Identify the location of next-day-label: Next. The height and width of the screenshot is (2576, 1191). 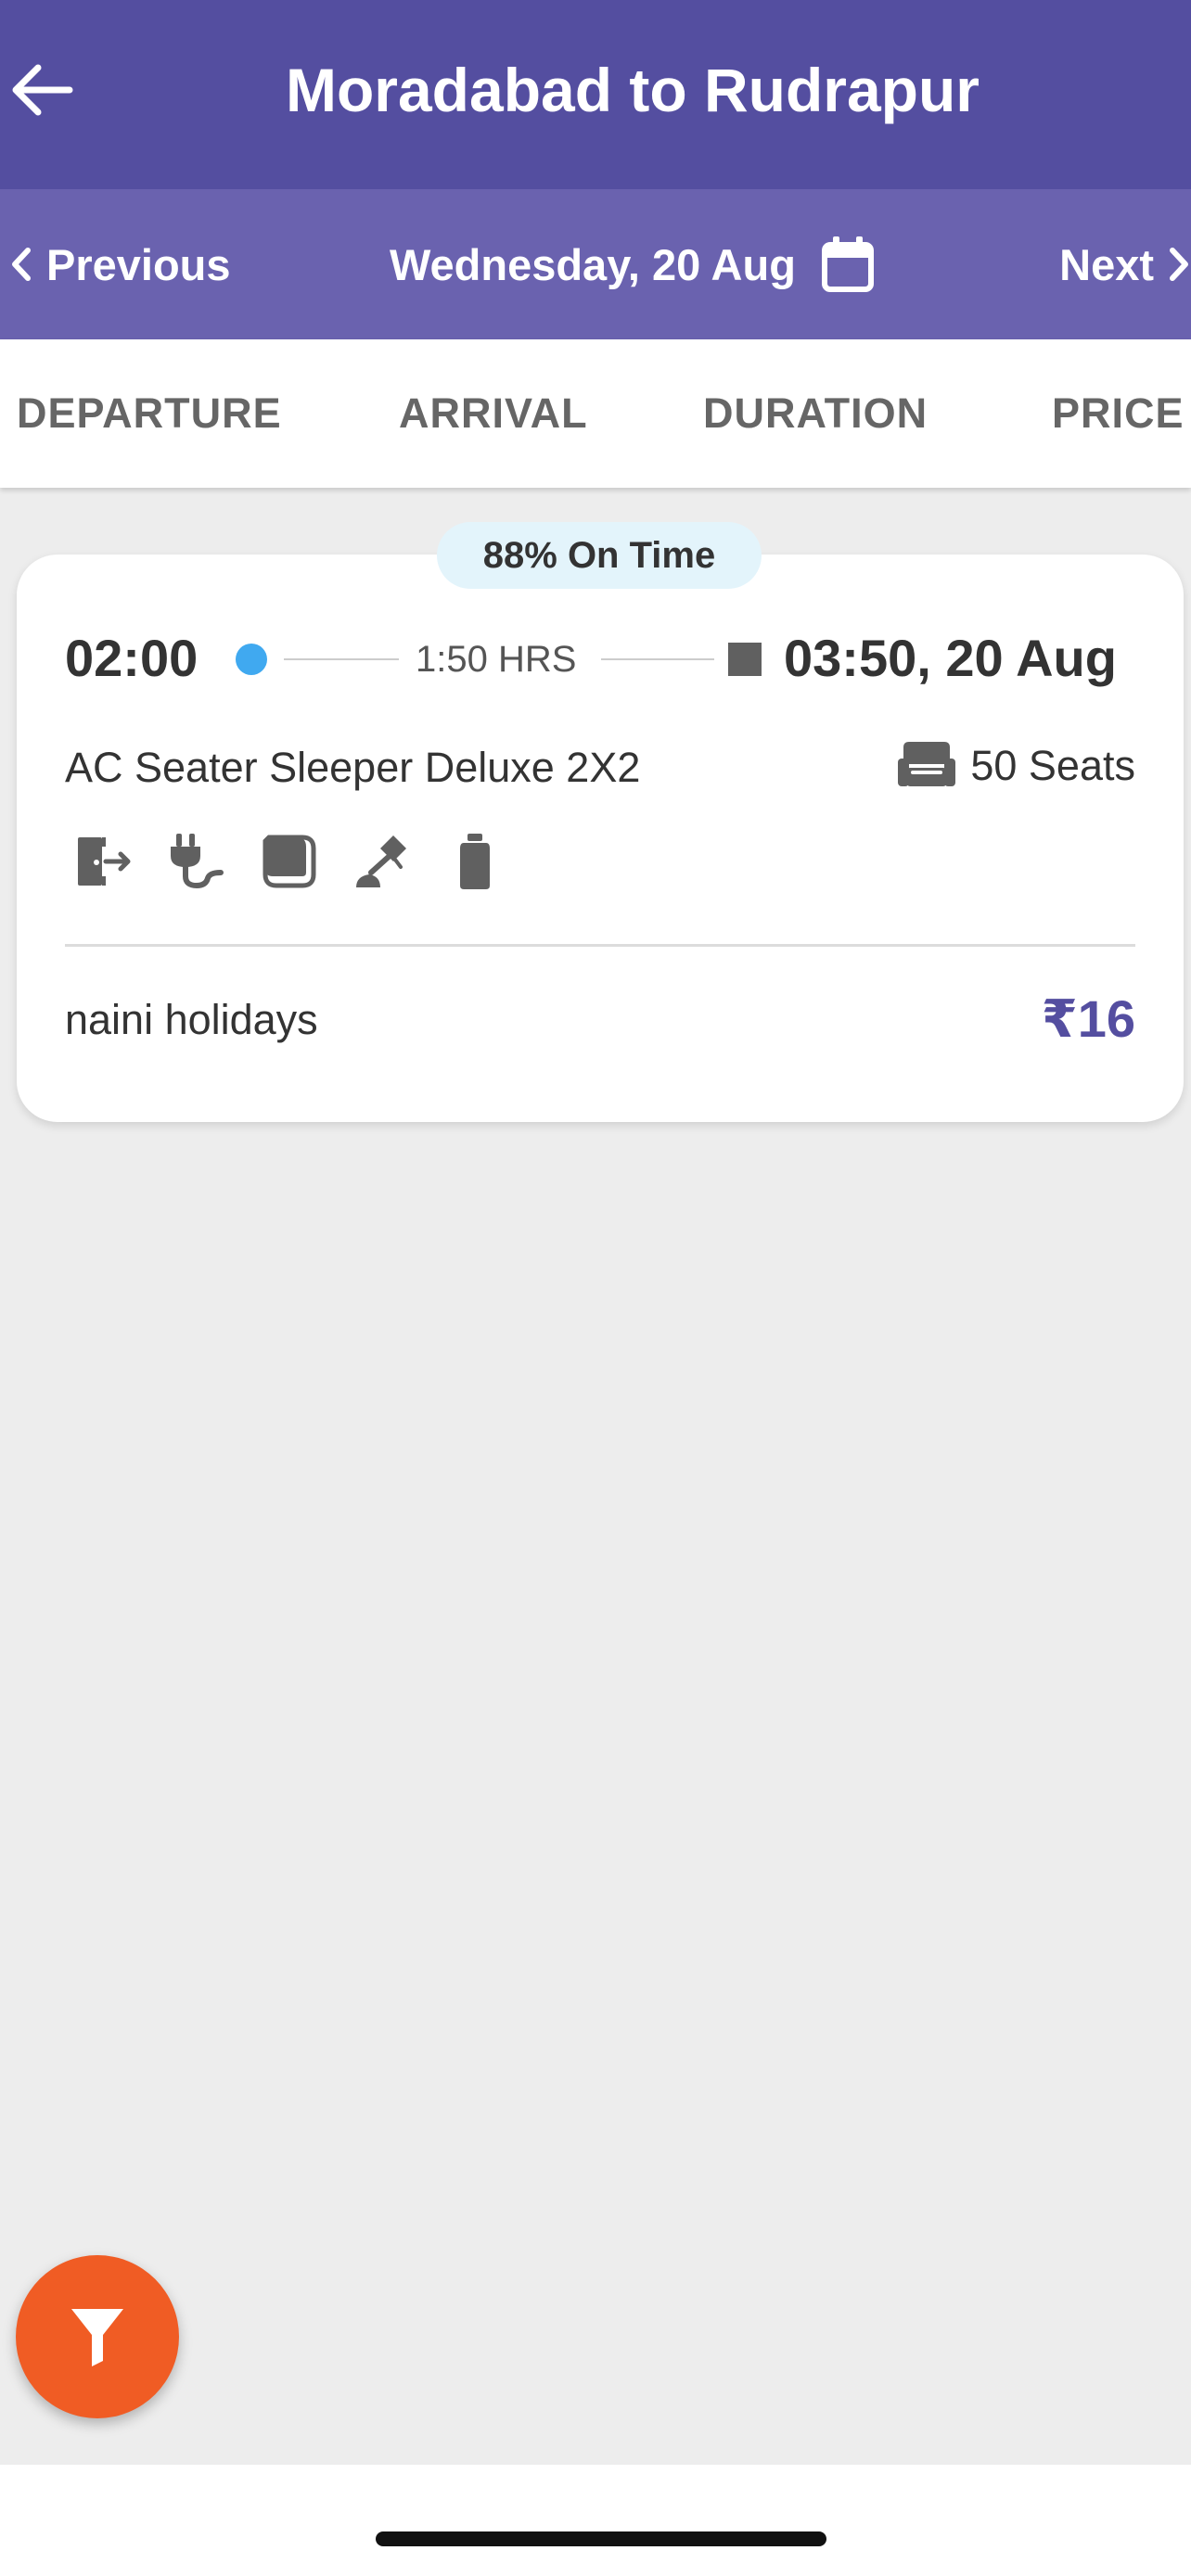
(1106, 264).